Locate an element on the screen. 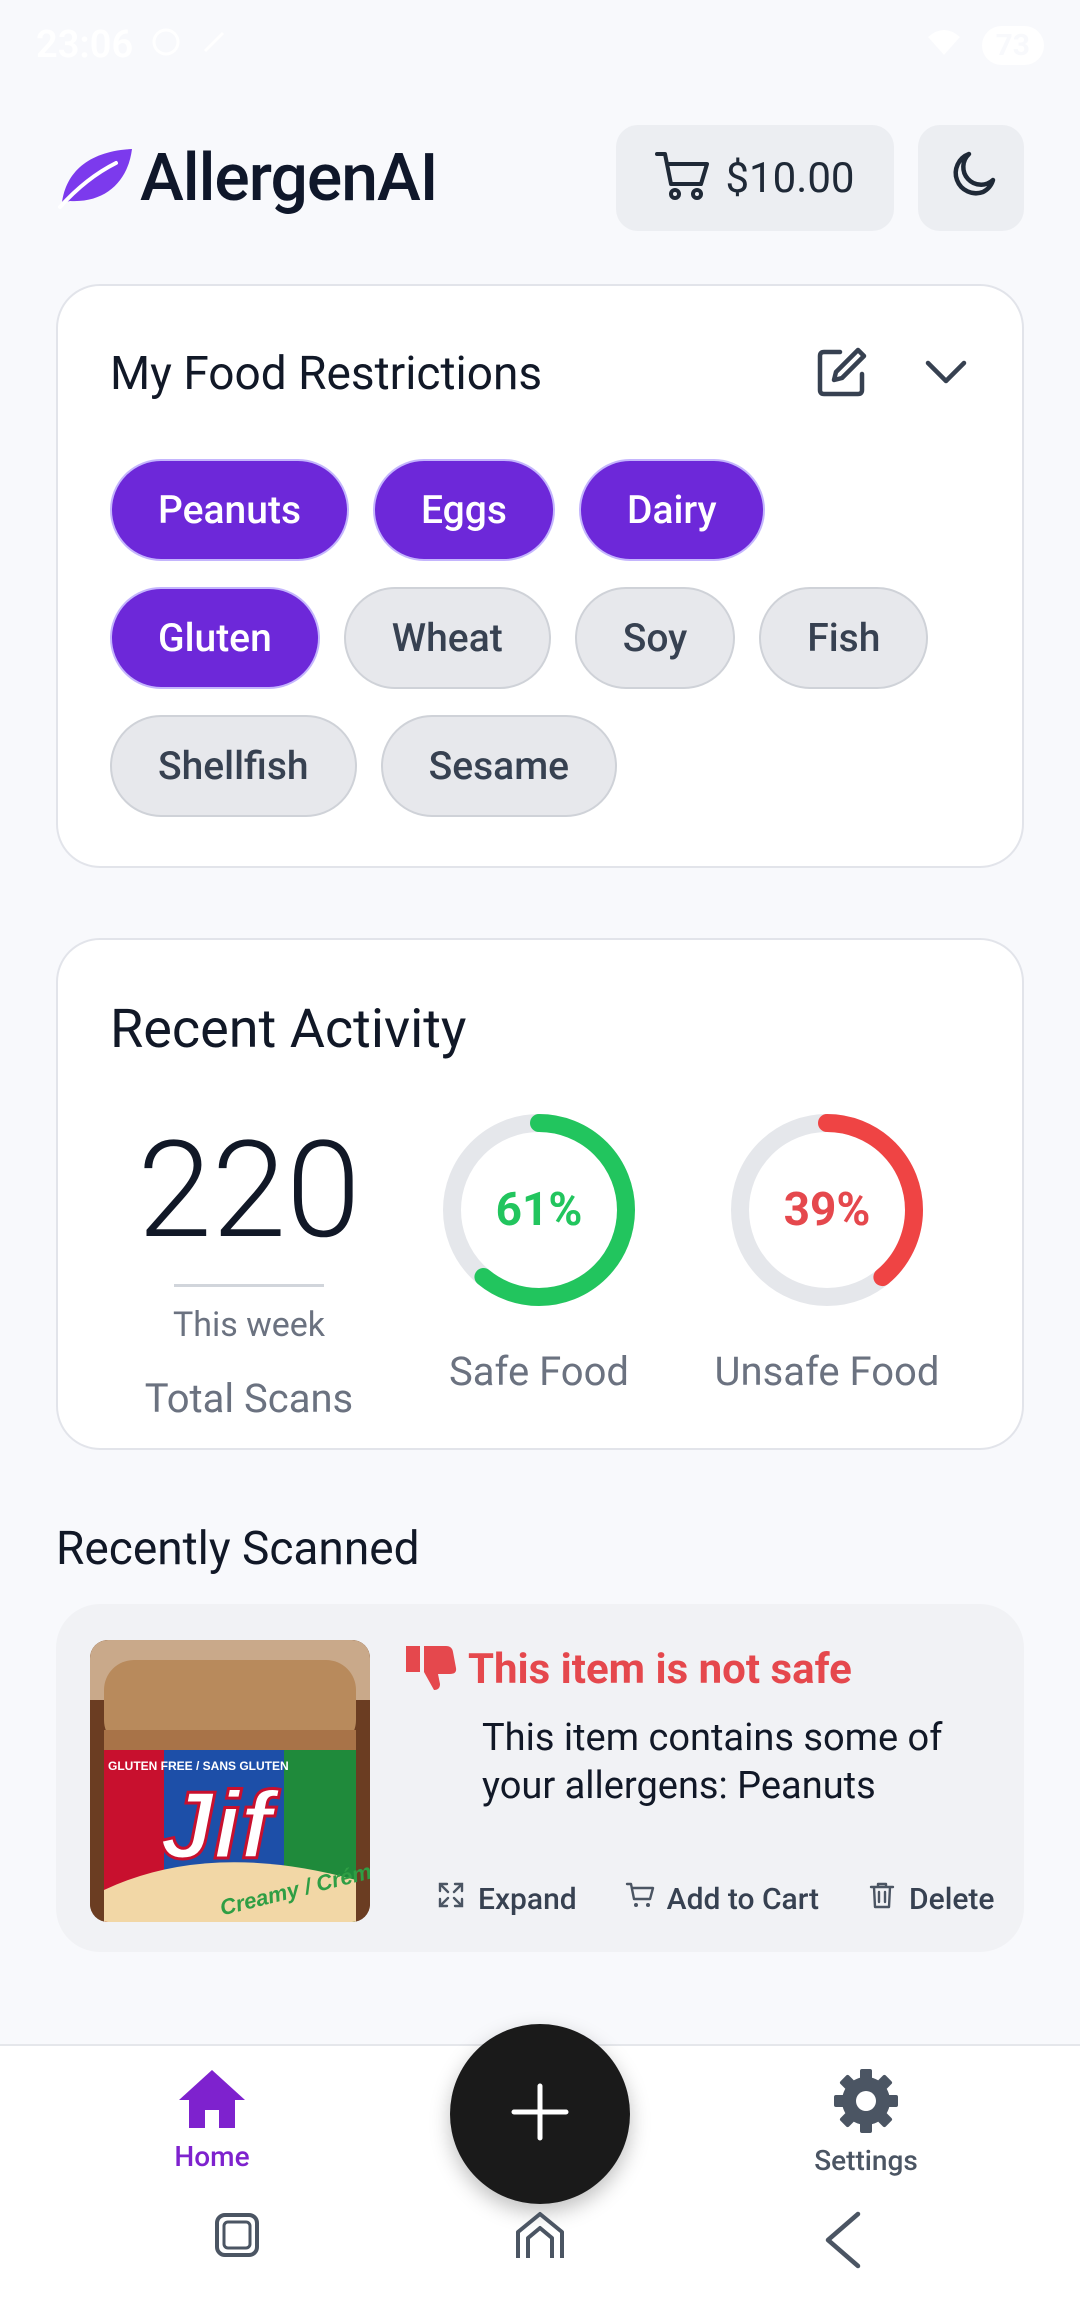 The width and height of the screenshot is (1080, 2316). chip-peanuts: Peanuts is located at coordinates (230, 510).